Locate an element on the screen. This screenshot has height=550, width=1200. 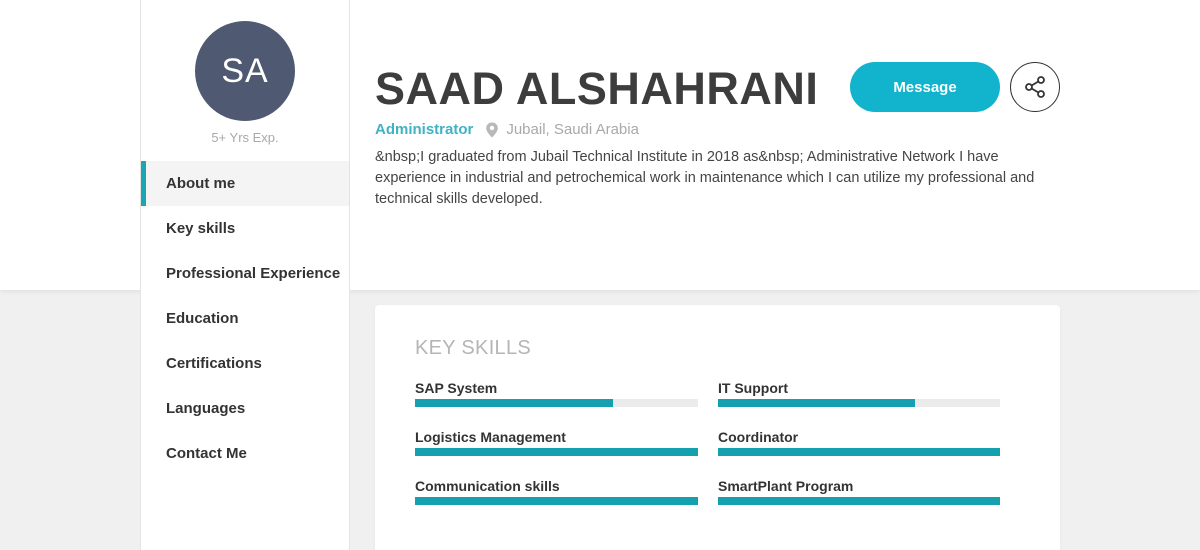
profile-role: Administrator is located at coordinates (424, 129).